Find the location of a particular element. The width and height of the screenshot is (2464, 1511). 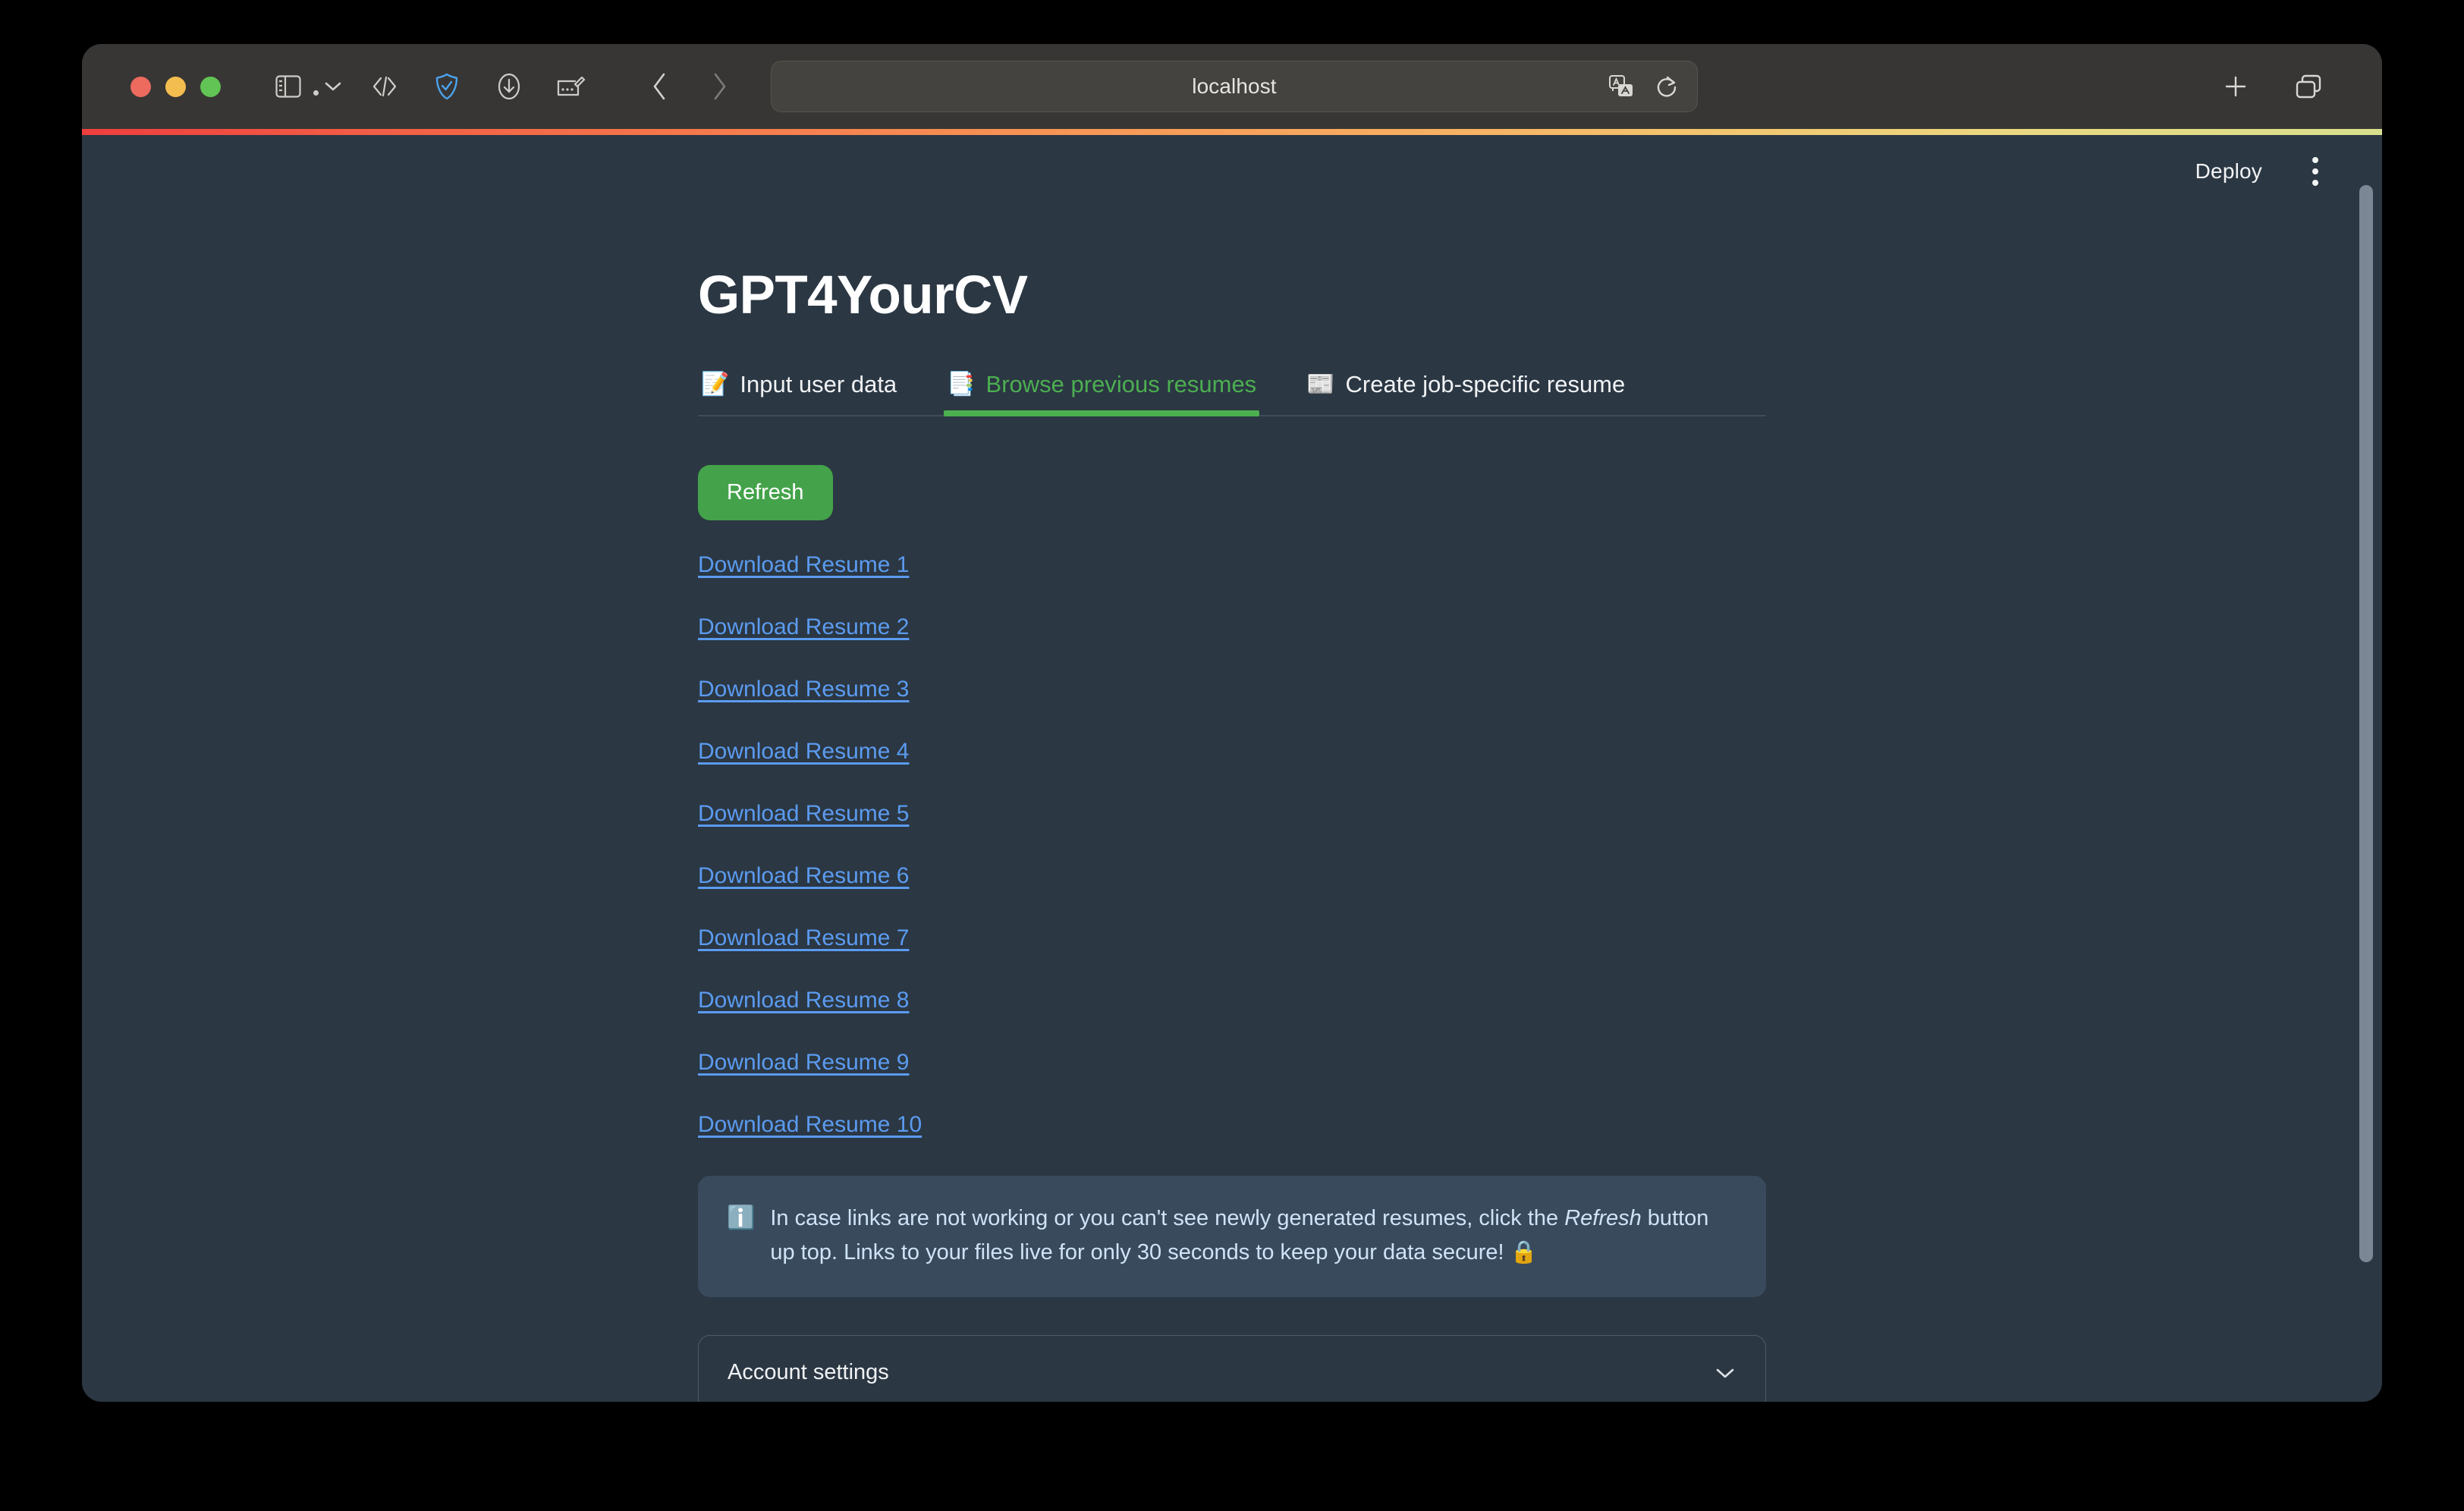

translate-icon is located at coordinates (1621, 86).